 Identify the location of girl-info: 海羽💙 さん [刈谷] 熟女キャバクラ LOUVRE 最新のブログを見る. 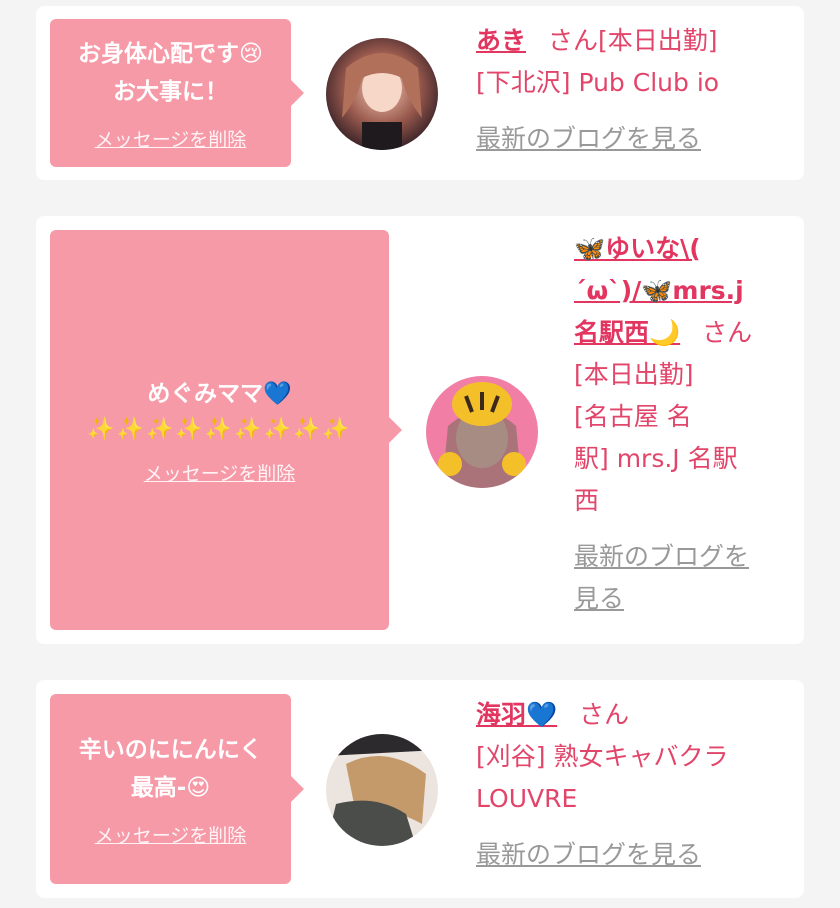
(636, 785).